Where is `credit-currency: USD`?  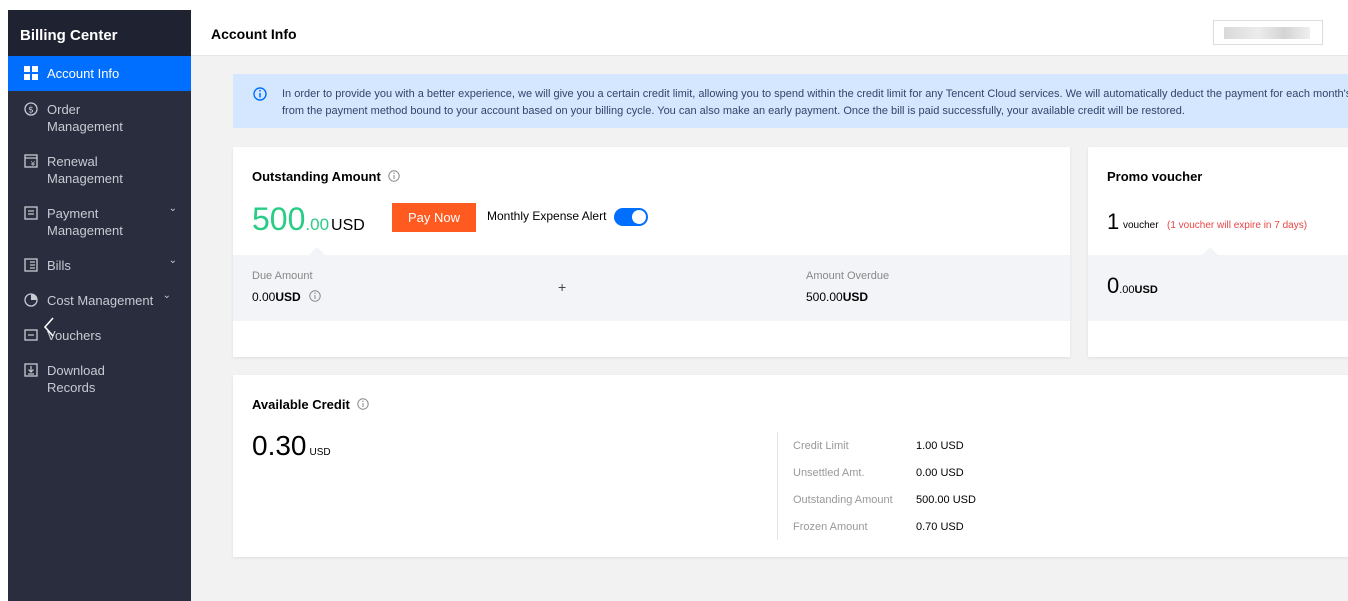
credit-currency: USD is located at coordinates (320, 452).